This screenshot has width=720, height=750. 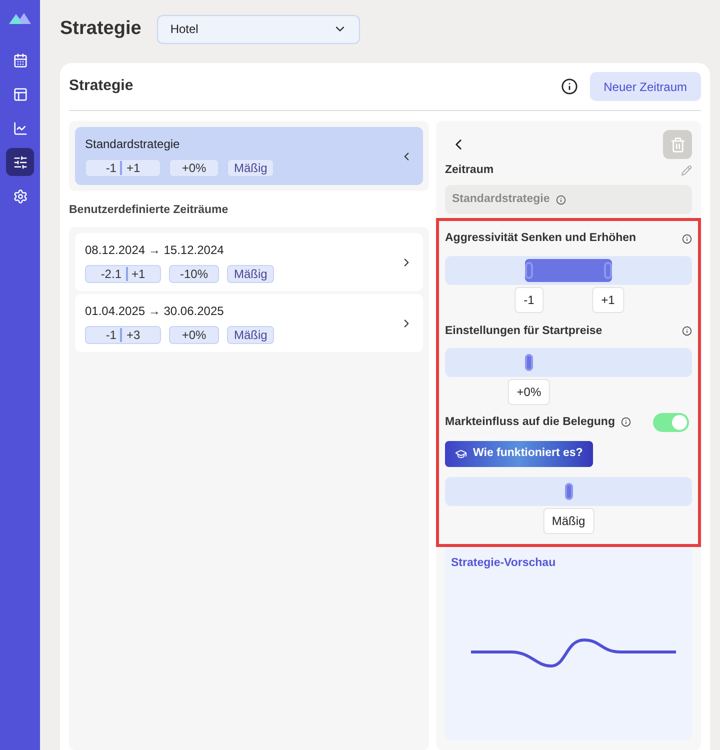 I want to click on graduation-cap-icon, so click(x=461, y=454).